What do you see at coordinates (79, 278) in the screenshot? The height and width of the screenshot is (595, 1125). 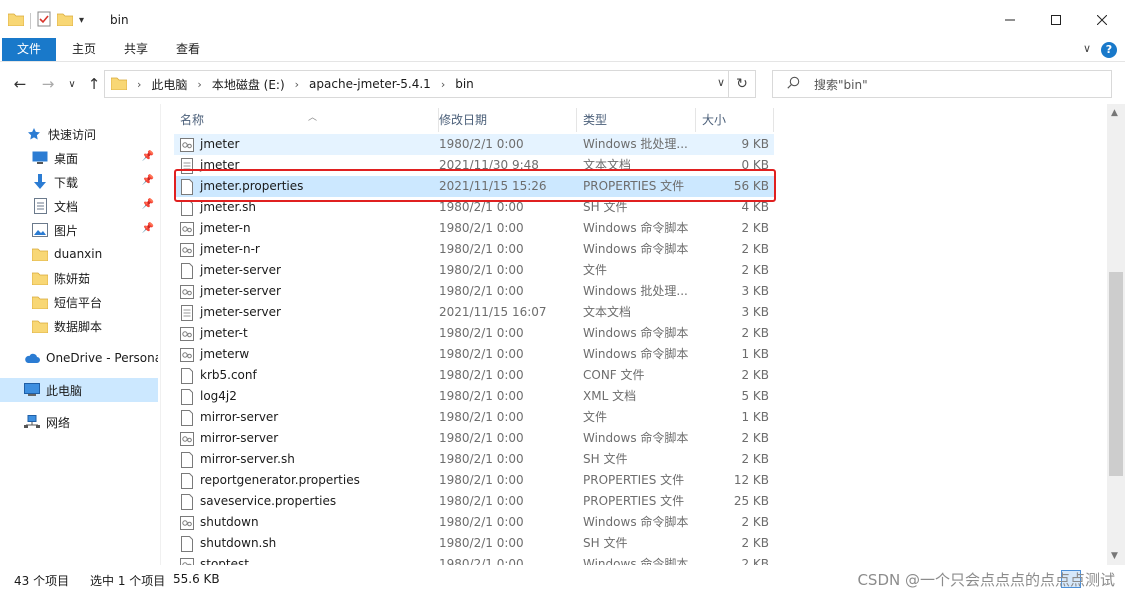 I see `nav-item-folder-2: 陈妍茹` at bounding box center [79, 278].